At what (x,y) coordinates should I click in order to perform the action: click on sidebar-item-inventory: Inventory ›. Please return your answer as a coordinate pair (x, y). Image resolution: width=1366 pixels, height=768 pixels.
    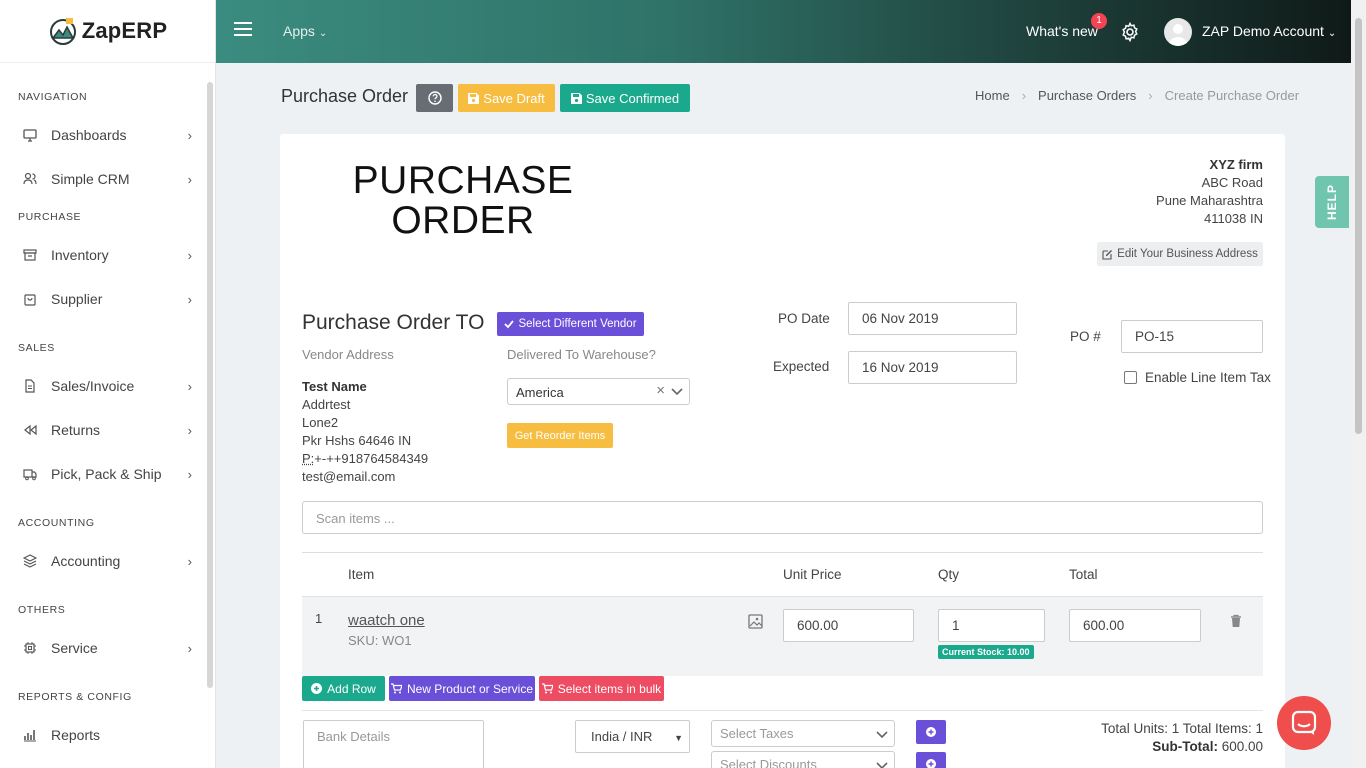
    Looking at the image, I should click on (103, 255).